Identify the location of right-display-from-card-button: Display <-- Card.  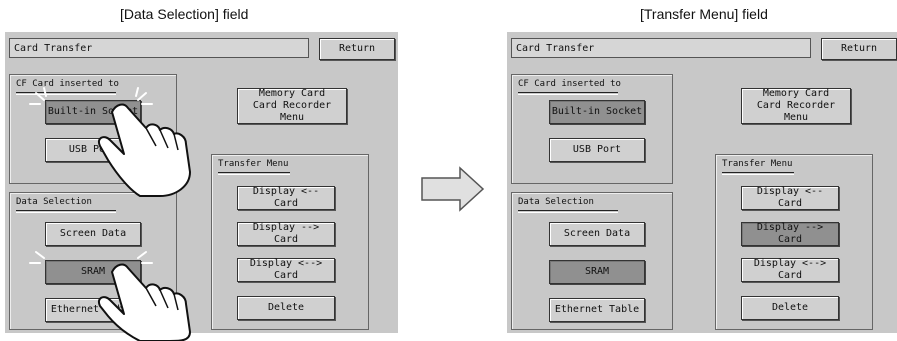
(790, 198).